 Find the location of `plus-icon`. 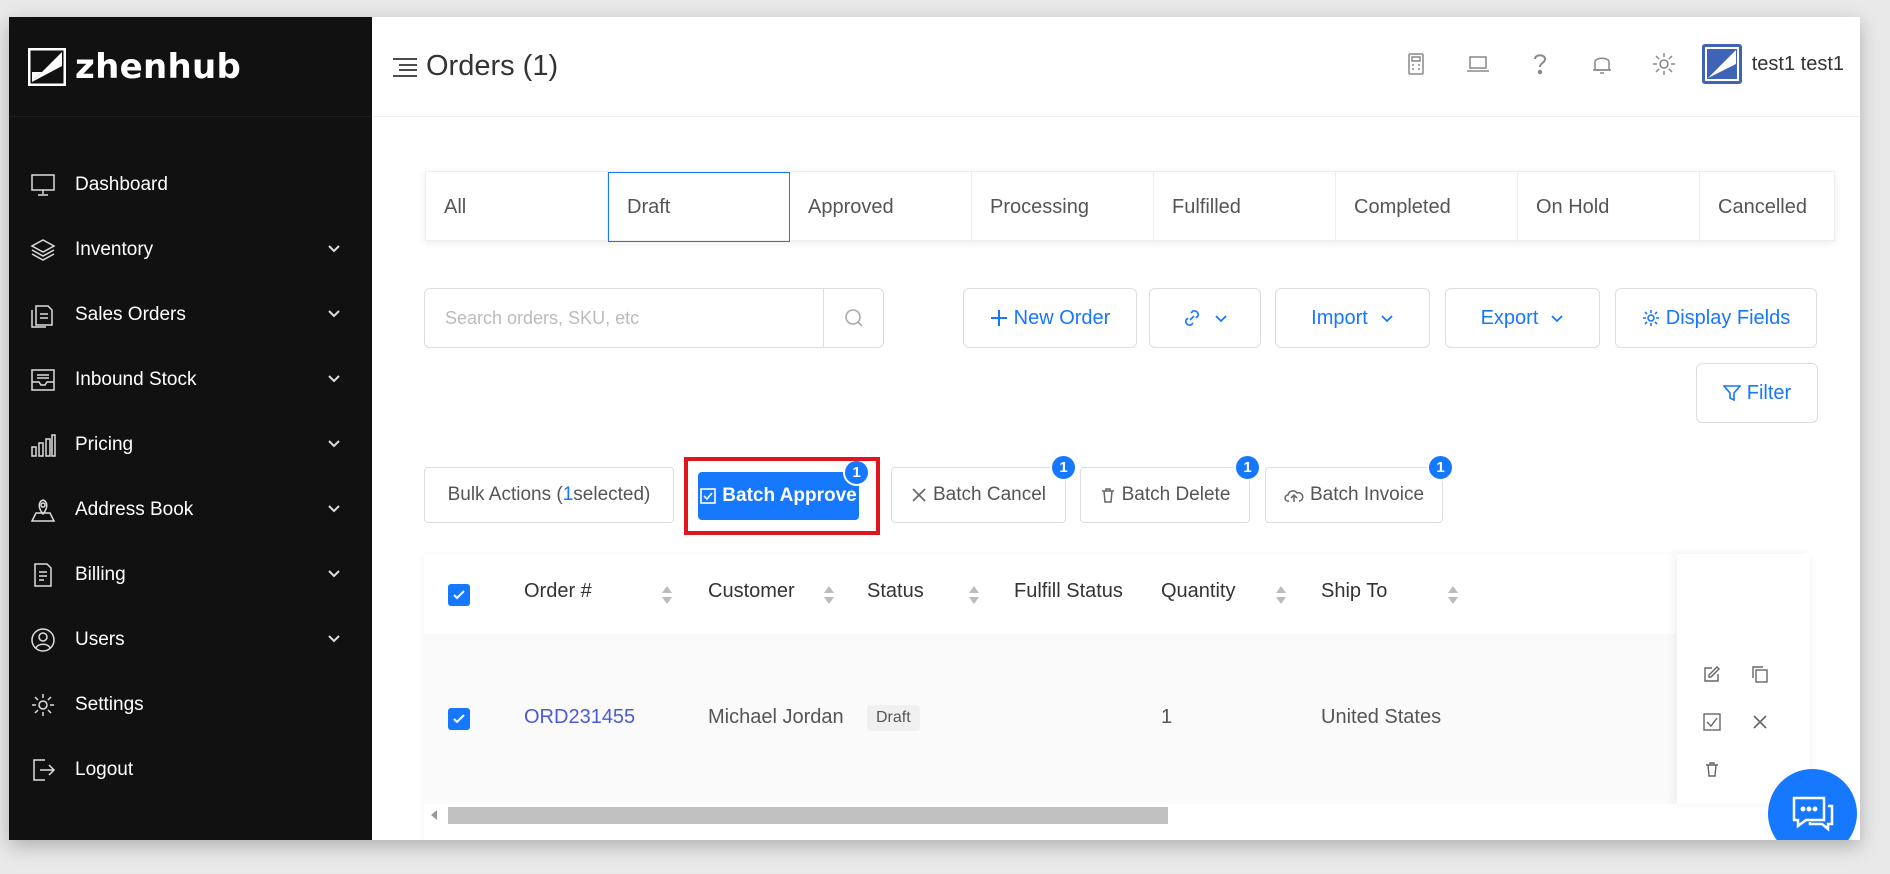

plus-icon is located at coordinates (999, 318).